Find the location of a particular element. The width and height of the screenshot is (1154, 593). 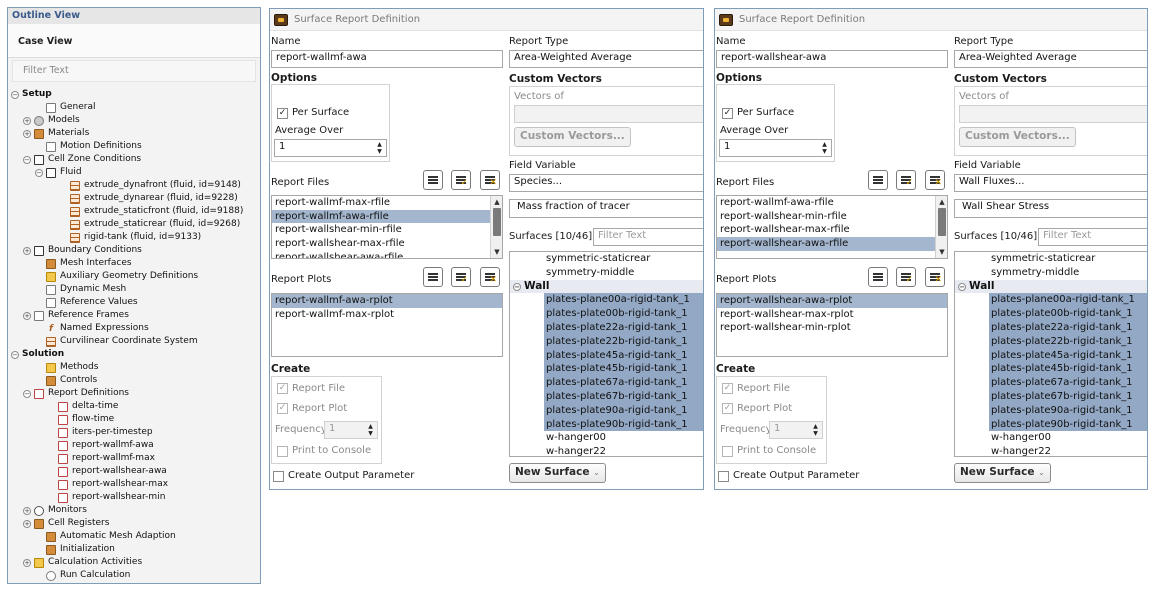

report-plots-deselect-all-button: ✕ is located at coordinates (935, 277).